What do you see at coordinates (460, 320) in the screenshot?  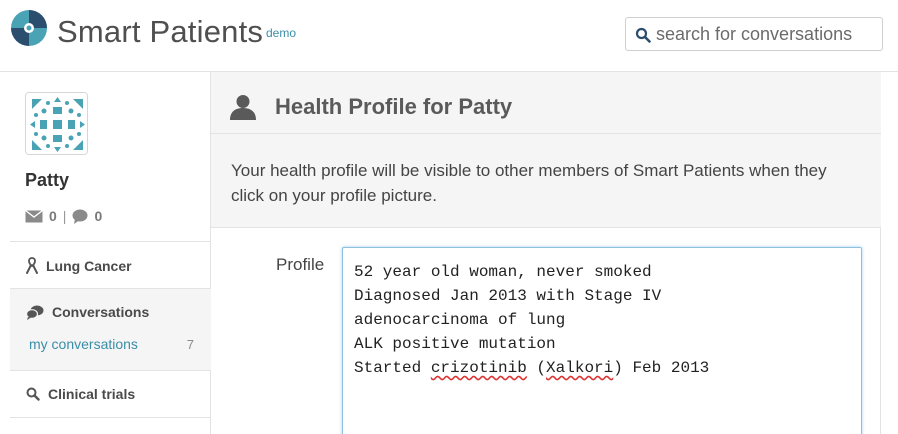 I see `profile-line: adenocarcinoma of lung` at bounding box center [460, 320].